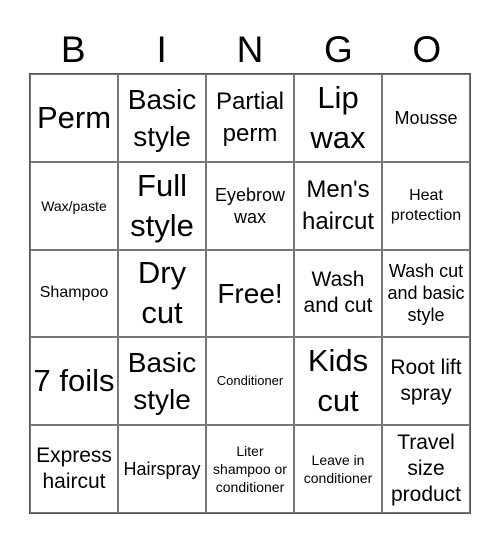 Image resolution: width=500 pixels, height=544 pixels. Describe the element at coordinates (250, 469) in the screenshot. I see `bingo-cell: Liter shampoo or conditioner` at that location.